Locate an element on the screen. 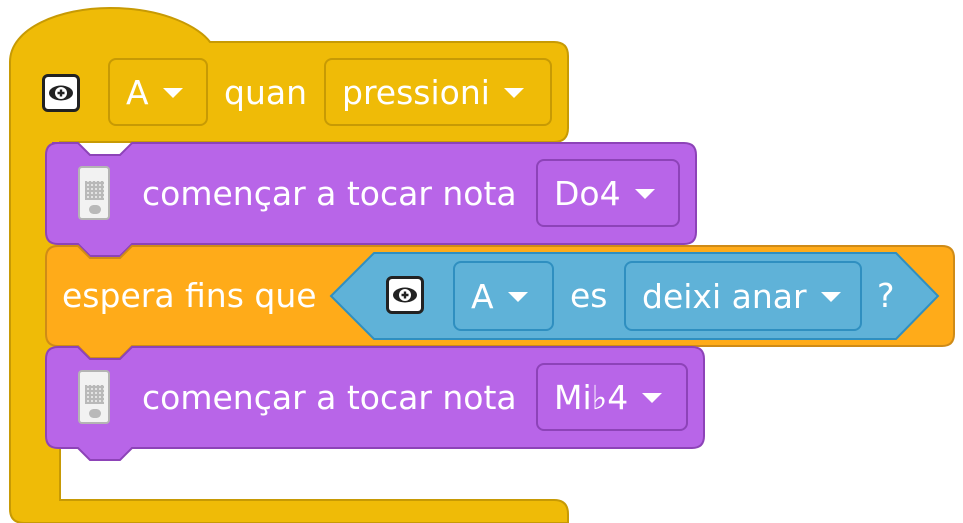 Image resolution: width=963 pixels, height=523 pixels. condition-suffix: ? is located at coordinates (886, 295).